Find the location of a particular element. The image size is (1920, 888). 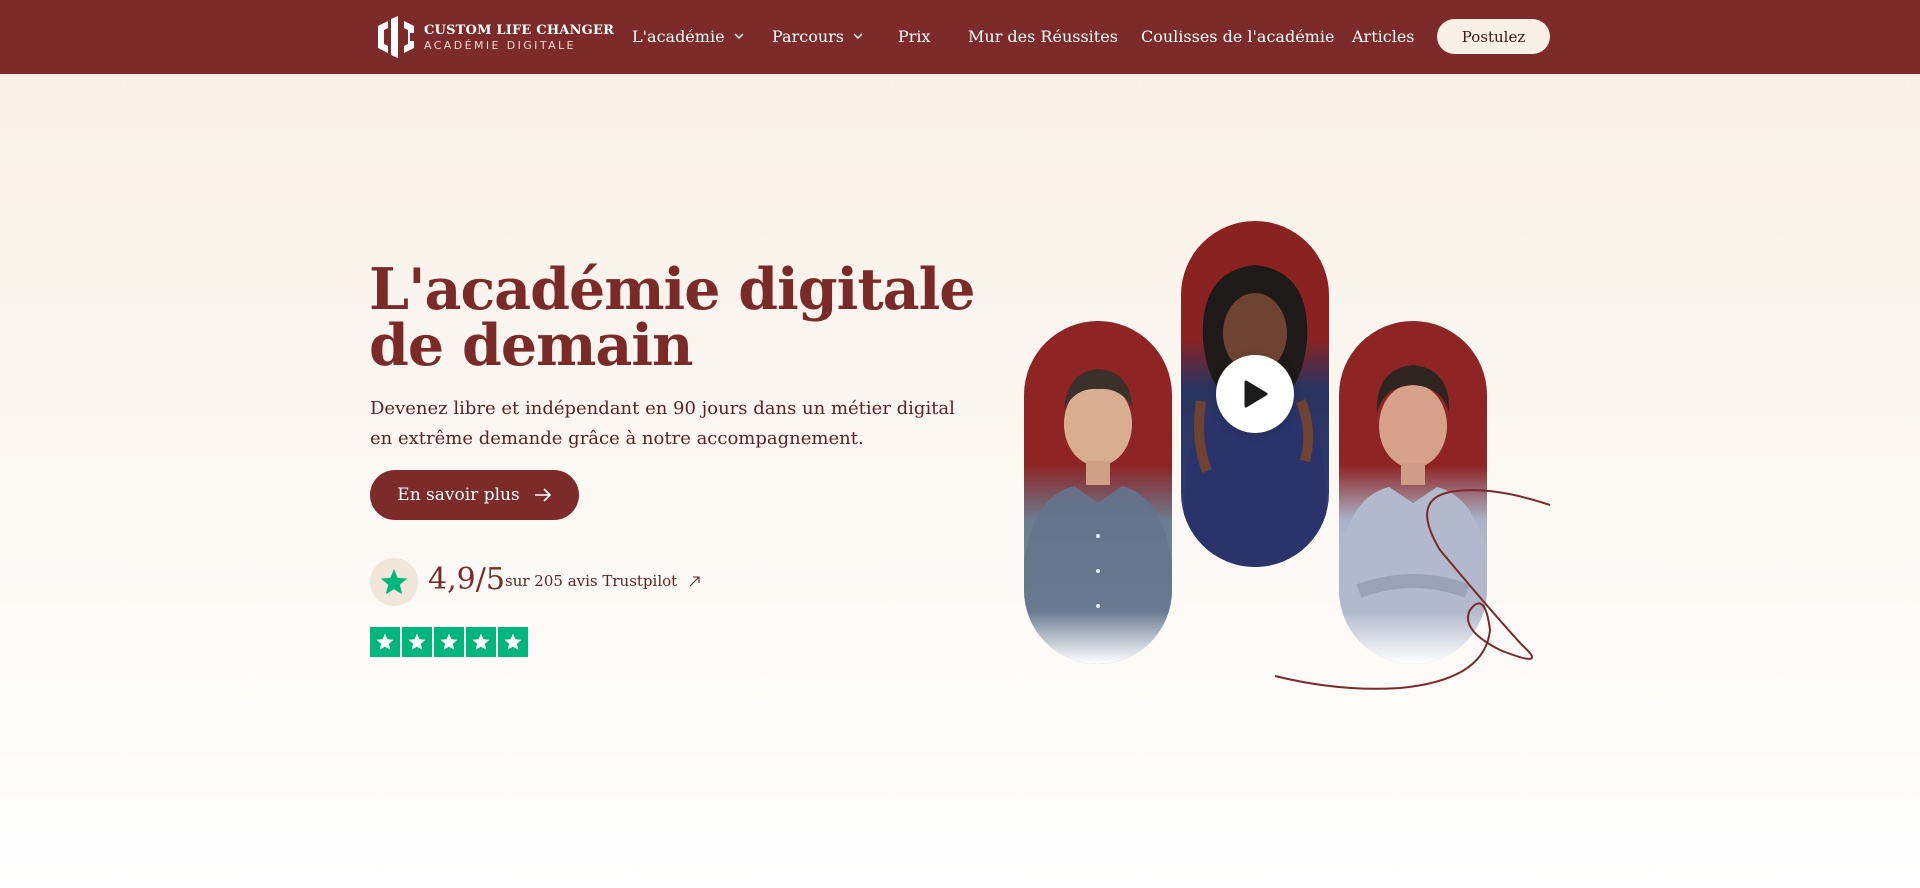

trustpilot-link: sur 205 avis Trustpilot is located at coordinates (602, 581).